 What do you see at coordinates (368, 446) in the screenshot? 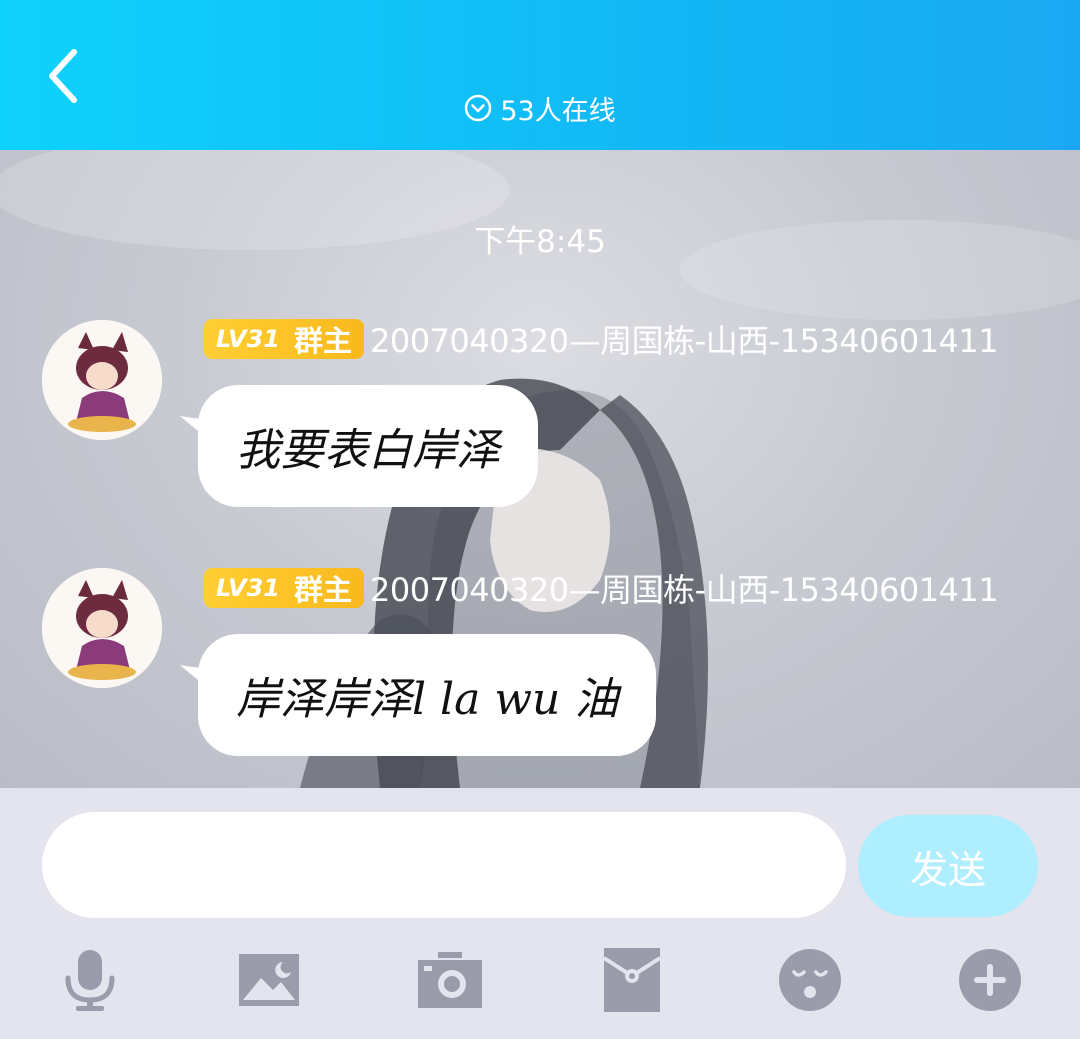
I see `message-bubble: 我要表白岸泽` at bounding box center [368, 446].